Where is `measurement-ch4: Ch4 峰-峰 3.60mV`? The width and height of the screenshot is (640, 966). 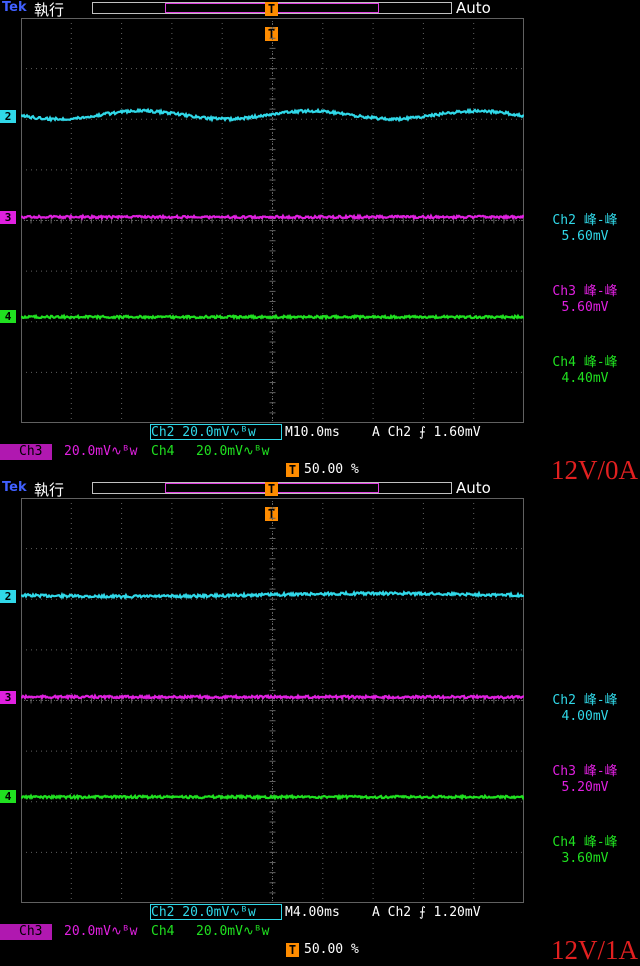 measurement-ch4: Ch4 峰-峰 3.60mV is located at coordinates (585, 851).